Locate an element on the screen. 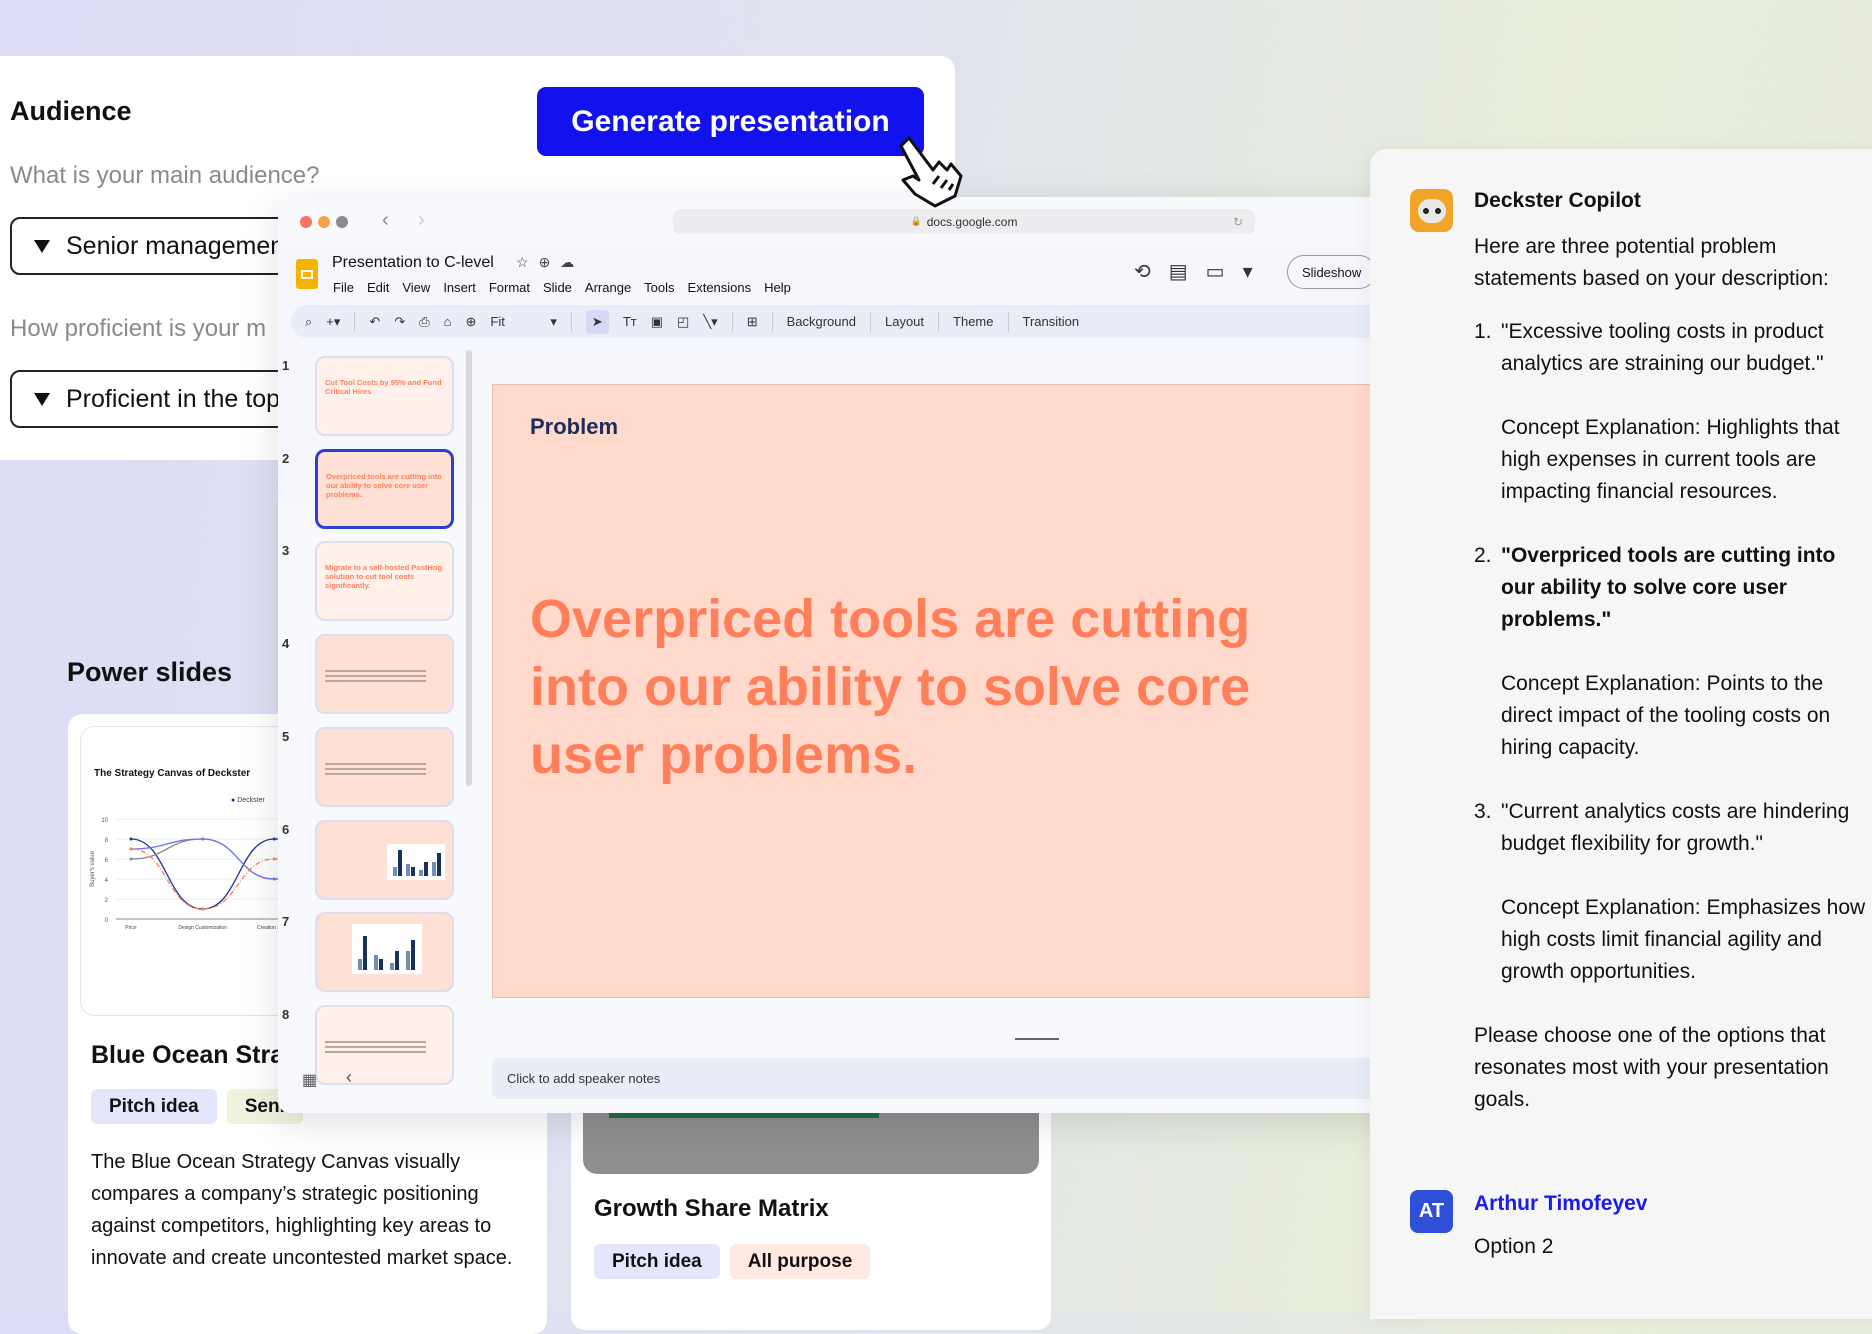 Image resolution: width=1872 pixels, height=1334 pixels. card-tags: Pitch idea All purpose is located at coordinates (737, 1261).